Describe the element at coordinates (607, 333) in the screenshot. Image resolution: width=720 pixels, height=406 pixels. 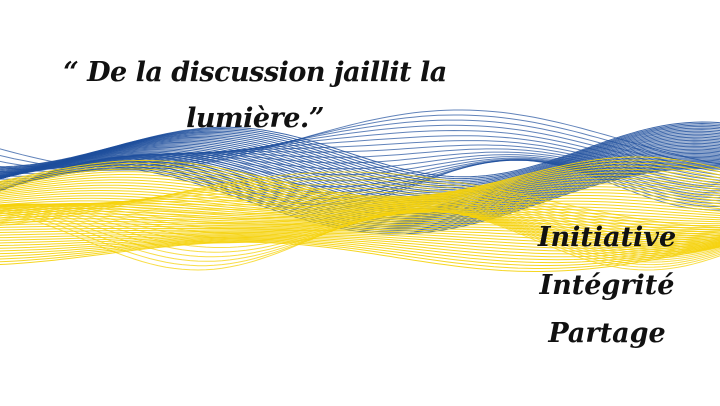
I see `value-partage: Partage` at that location.